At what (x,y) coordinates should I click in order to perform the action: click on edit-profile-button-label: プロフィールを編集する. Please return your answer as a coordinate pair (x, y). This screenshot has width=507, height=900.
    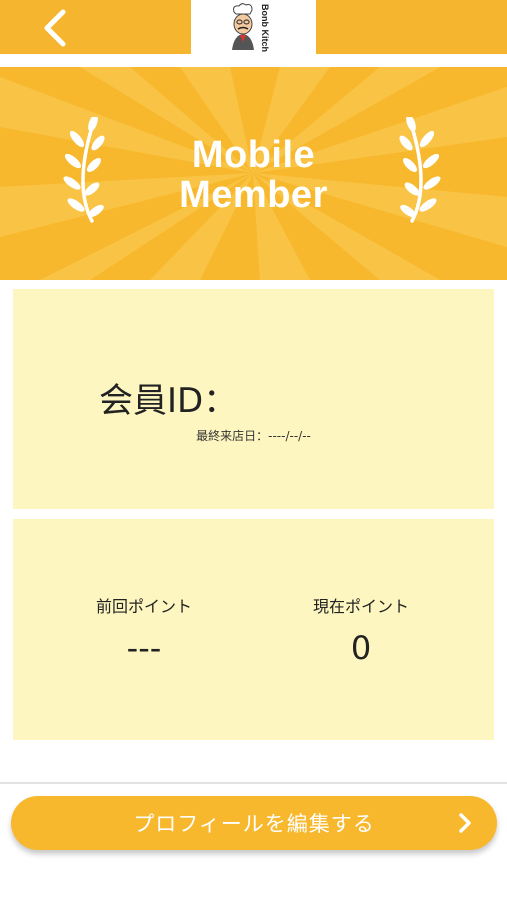
    Looking at the image, I should click on (254, 824).